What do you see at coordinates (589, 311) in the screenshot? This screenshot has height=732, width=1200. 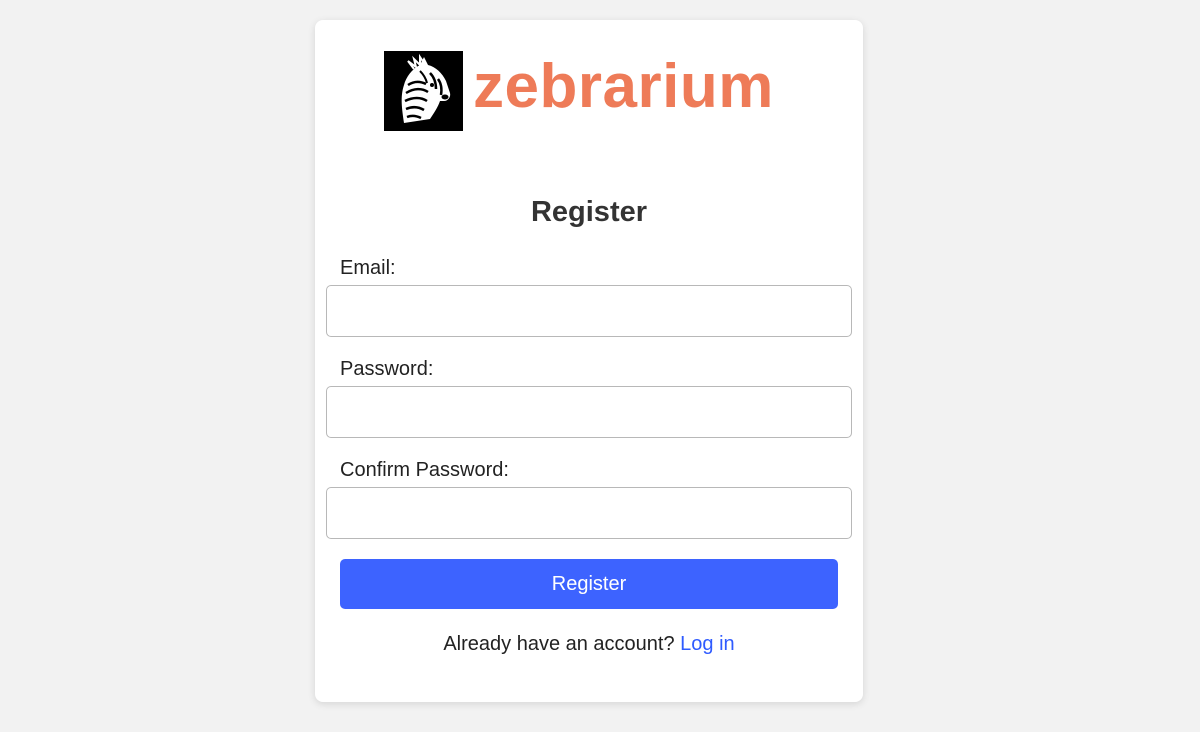 I see `email-input` at bounding box center [589, 311].